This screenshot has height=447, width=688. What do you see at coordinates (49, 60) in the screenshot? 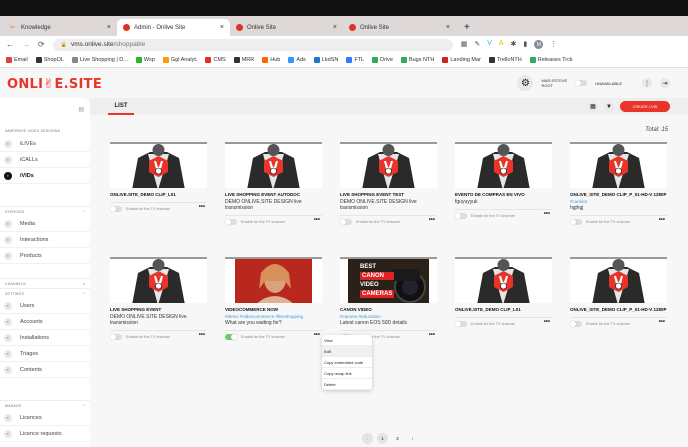
I see `bookmark: ShopOL` at bounding box center [49, 60].